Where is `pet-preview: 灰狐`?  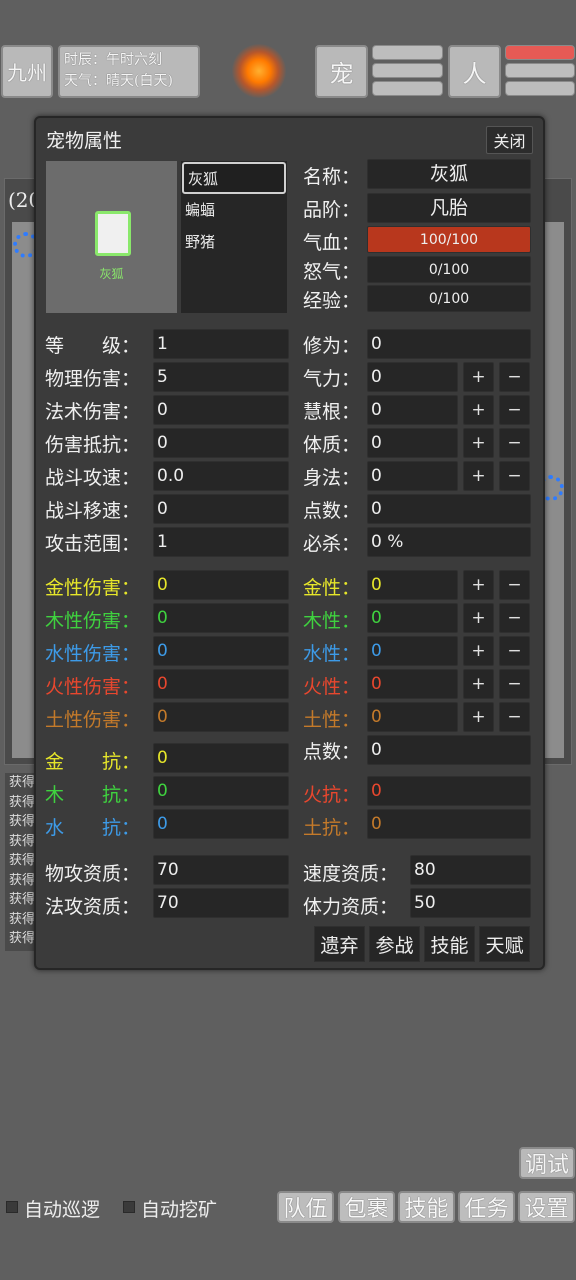 pet-preview: 灰狐 is located at coordinates (111, 237).